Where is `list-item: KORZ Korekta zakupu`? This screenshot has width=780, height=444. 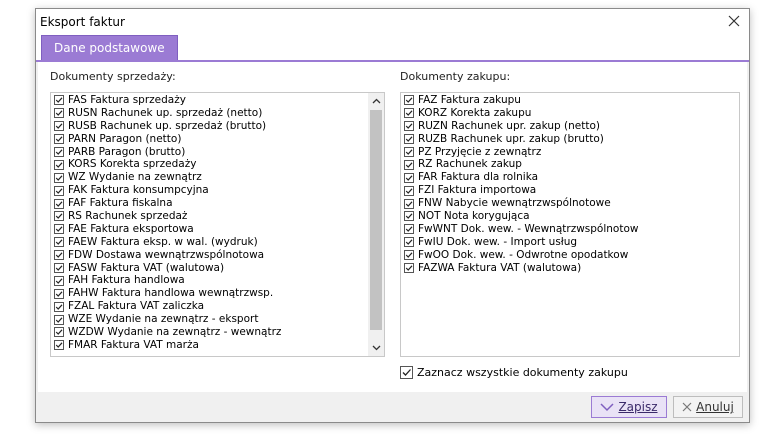 list-item: KORZ Korekta zakupu is located at coordinates (571, 113).